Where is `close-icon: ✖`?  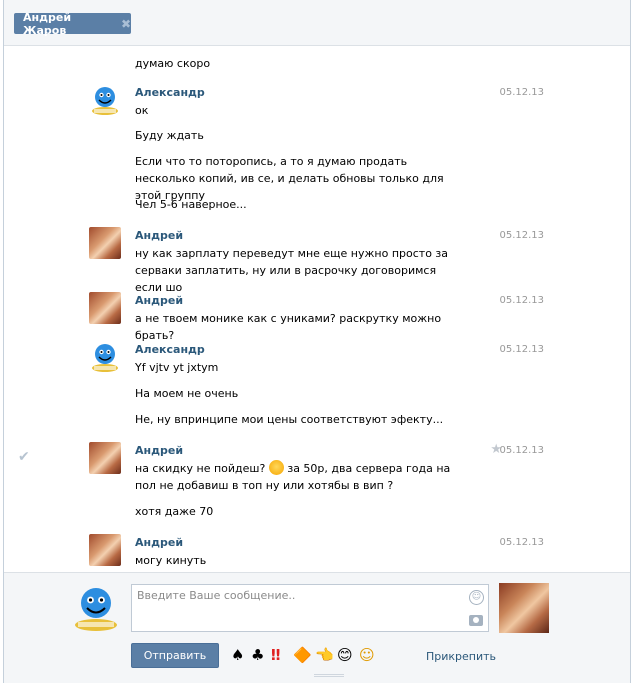 close-icon: ✖ is located at coordinates (126, 24).